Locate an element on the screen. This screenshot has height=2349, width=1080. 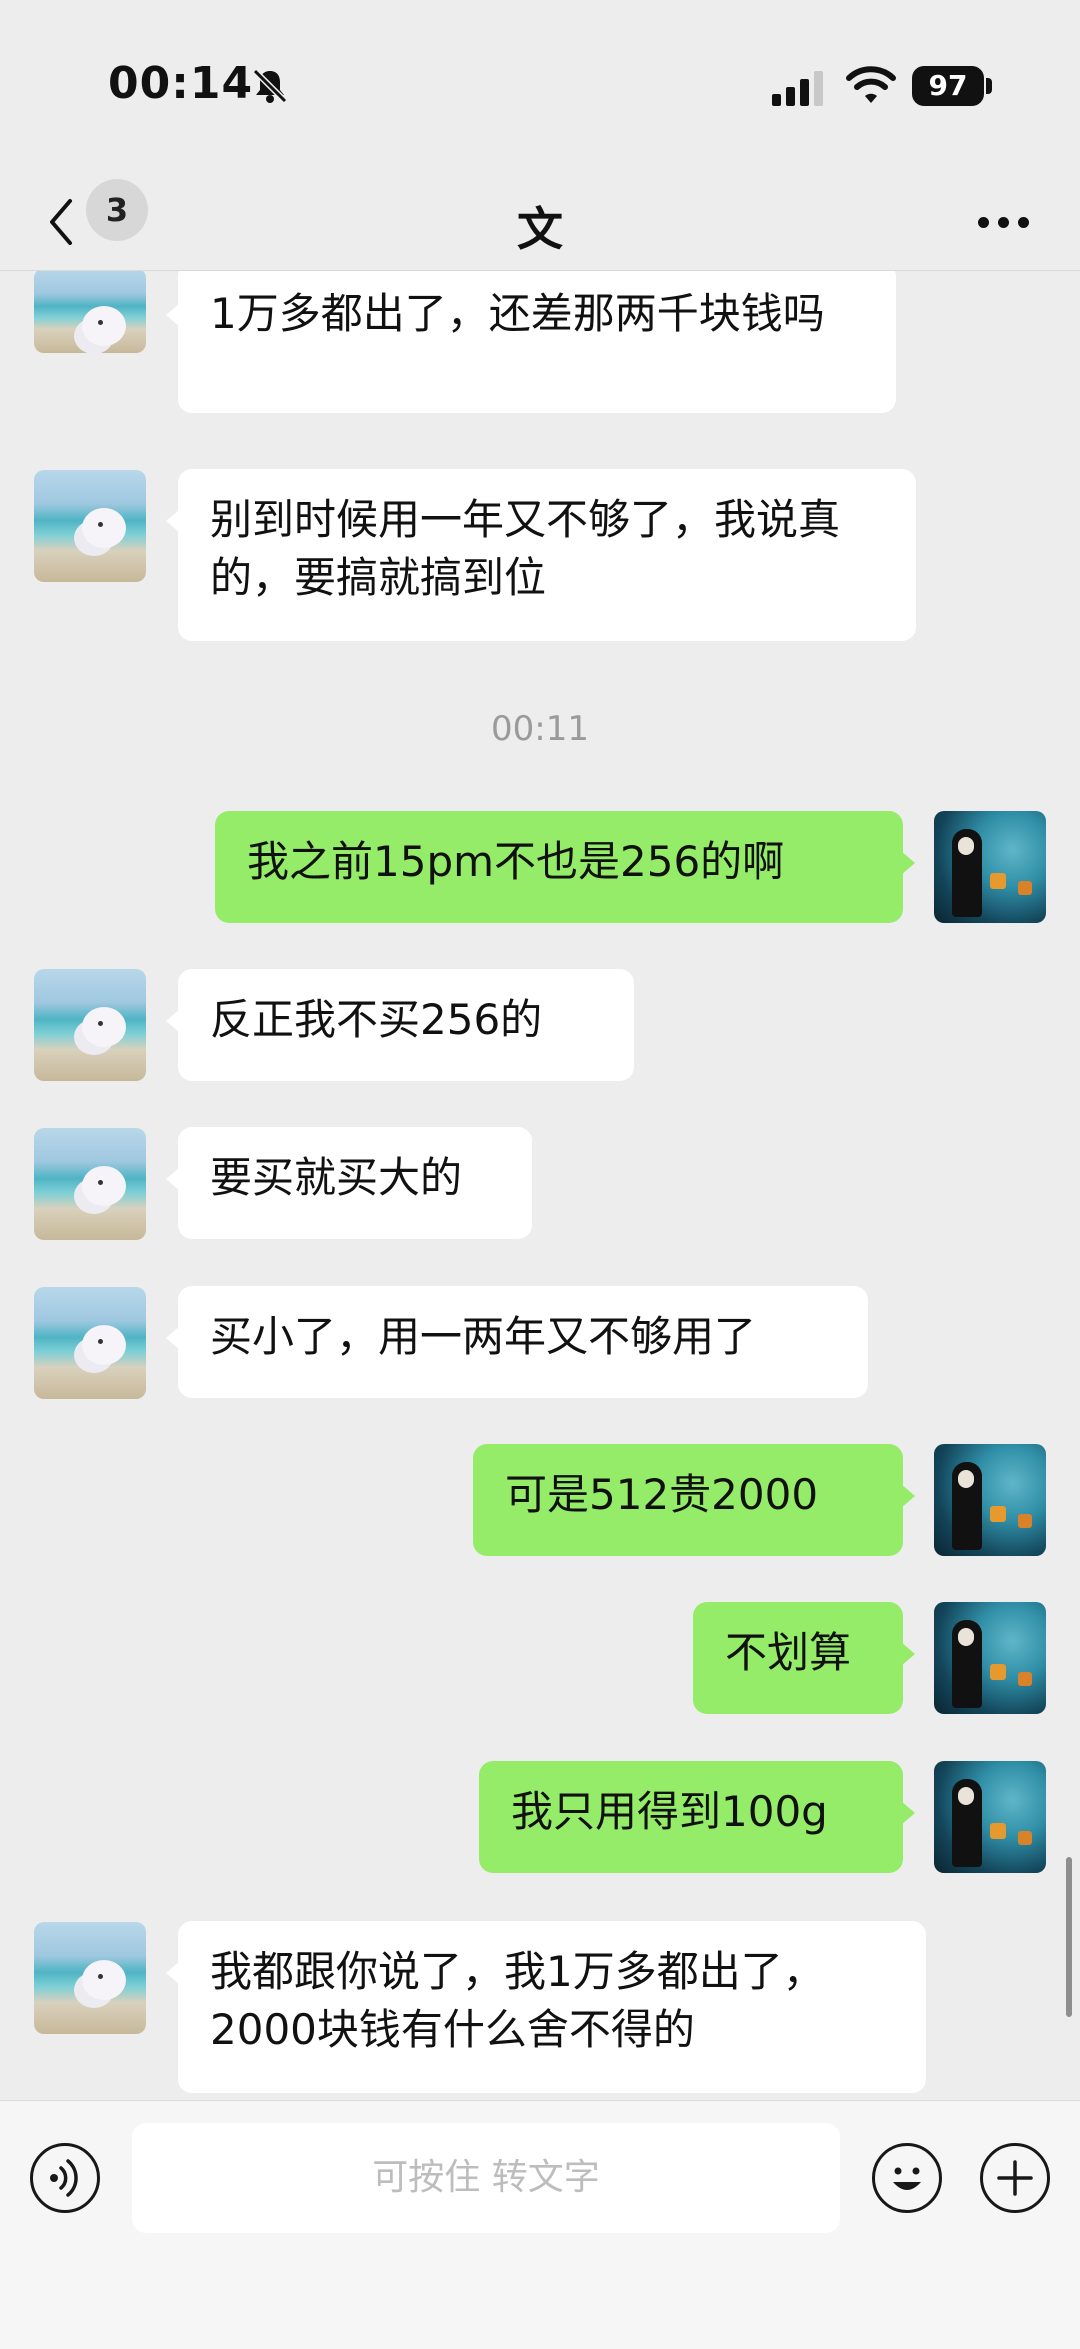
plus-button is located at coordinates (1015, 2178).